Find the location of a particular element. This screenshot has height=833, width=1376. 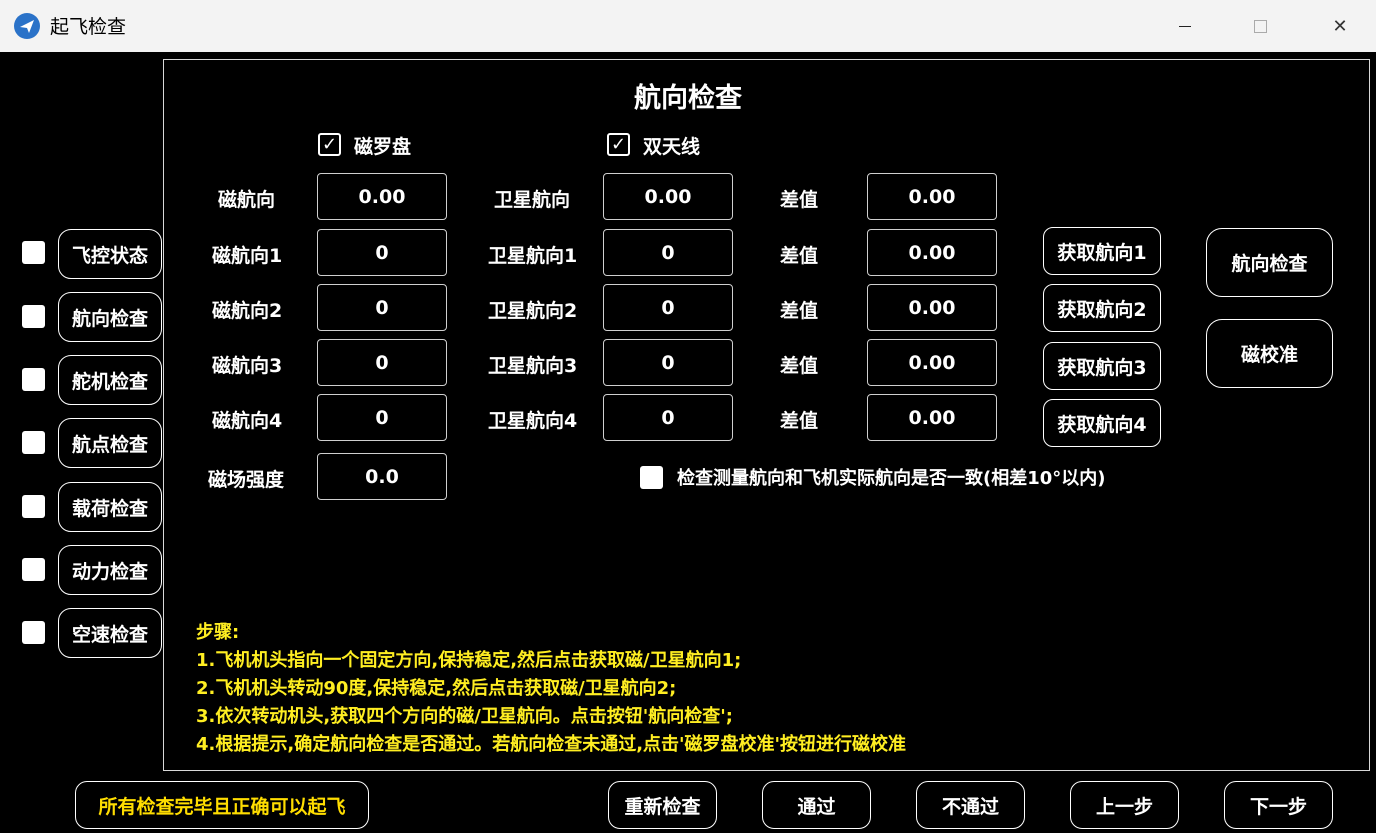

instruction-step: 2.飞机机头转动90度,保持稳定,然后点击获取磁/卫星航向2; is located at coordinates (436, 688).